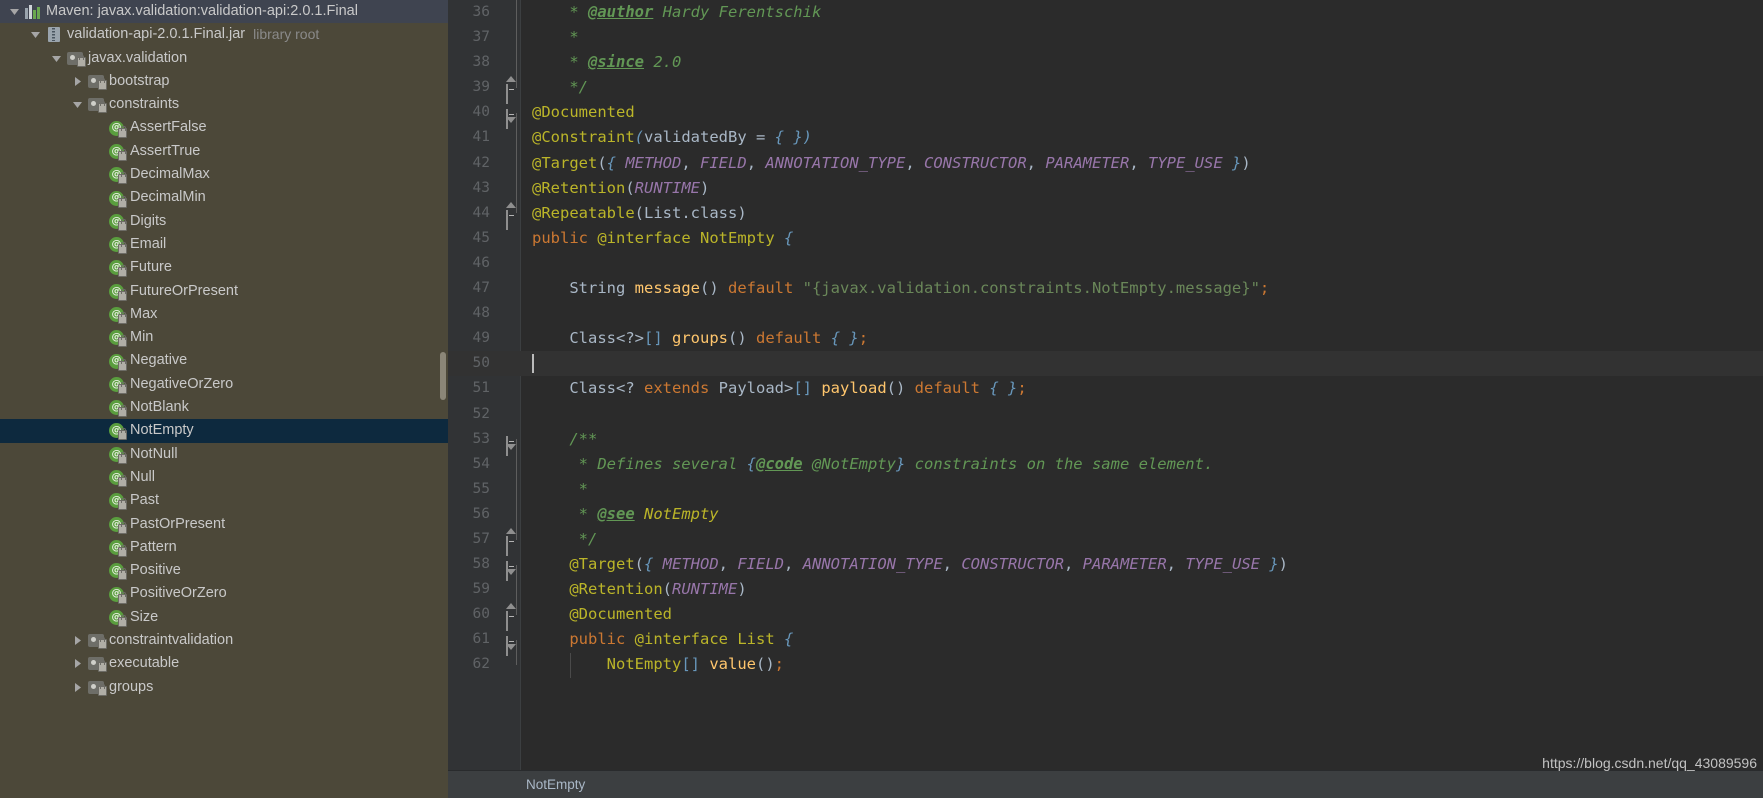  I want to click on code-line: 50, so click(1105, 364).